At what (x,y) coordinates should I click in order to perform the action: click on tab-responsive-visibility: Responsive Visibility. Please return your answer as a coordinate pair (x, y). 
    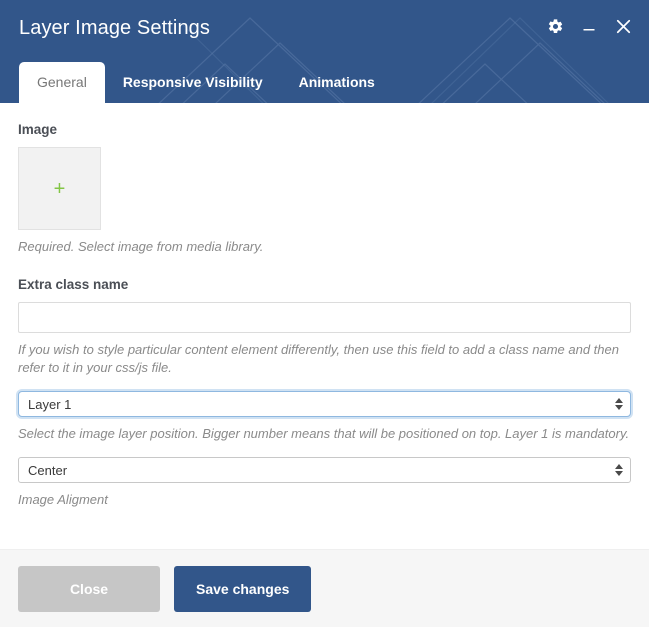
    Looking at the image, I should click on (193, 82).